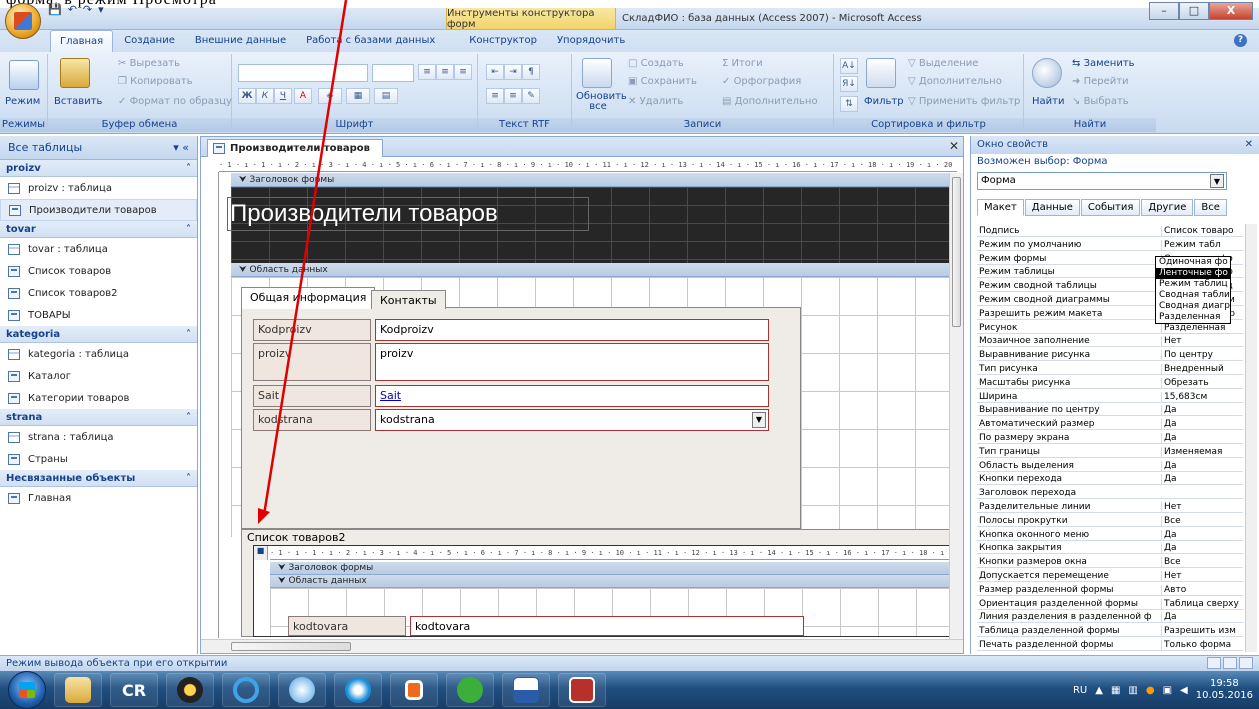  Describe the element at coordinates (1110, 576) in the screenshot. I see `property-row: Допускается перемещение Нет` at that location.